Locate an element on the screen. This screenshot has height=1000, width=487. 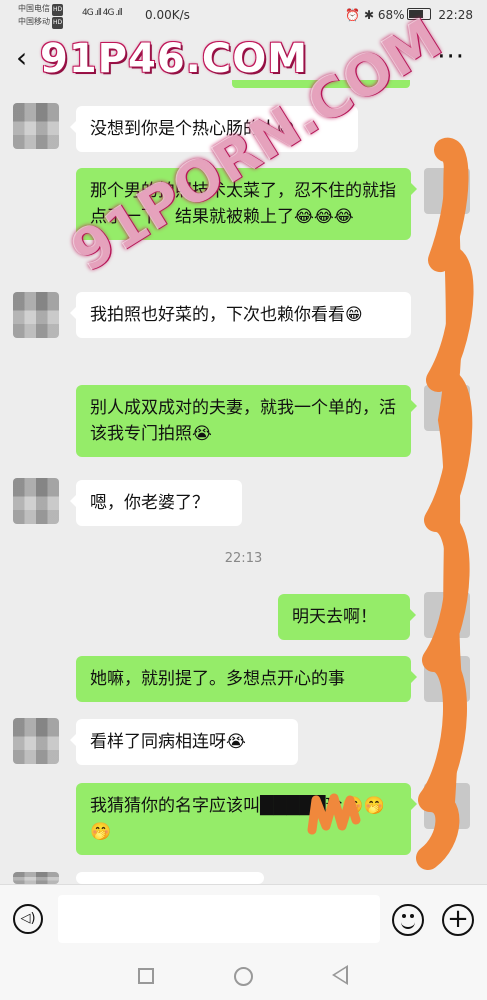
home-icon is located at coordinates (243, 976).